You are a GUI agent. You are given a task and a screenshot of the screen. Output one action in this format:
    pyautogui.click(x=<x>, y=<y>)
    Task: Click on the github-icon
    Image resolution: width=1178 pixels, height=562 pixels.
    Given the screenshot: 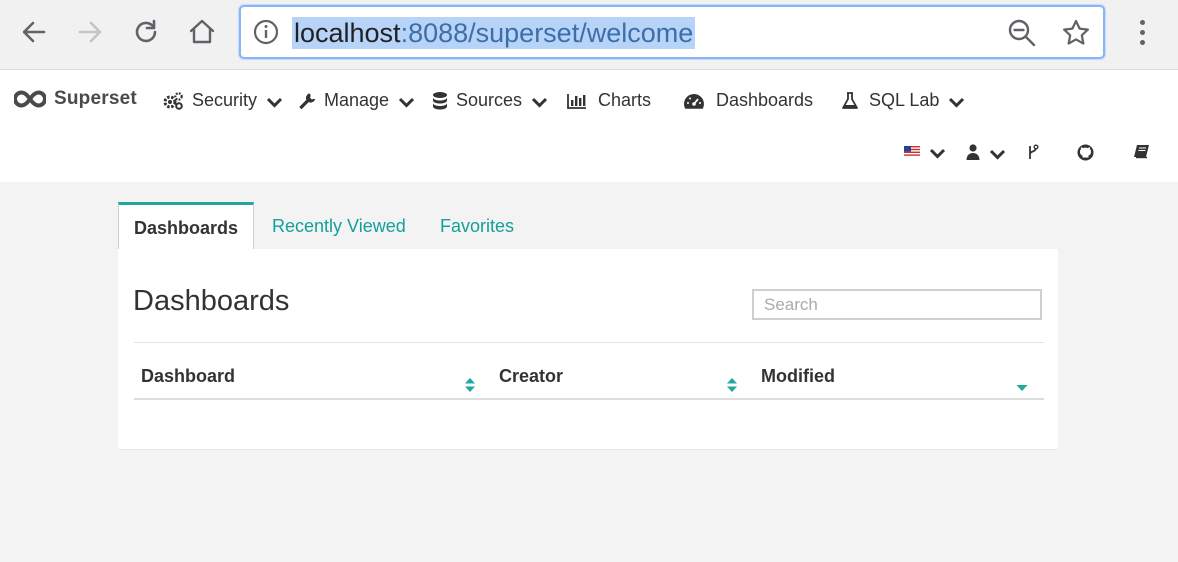 What is the action you would take?
    pyautogui.click(x=1085, y=152)
    